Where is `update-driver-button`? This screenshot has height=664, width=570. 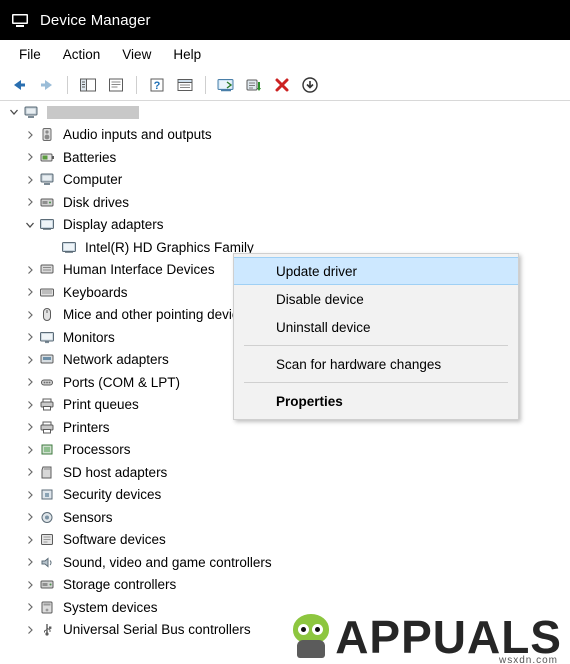
update-driver-button is located at coordinates (254, 85).